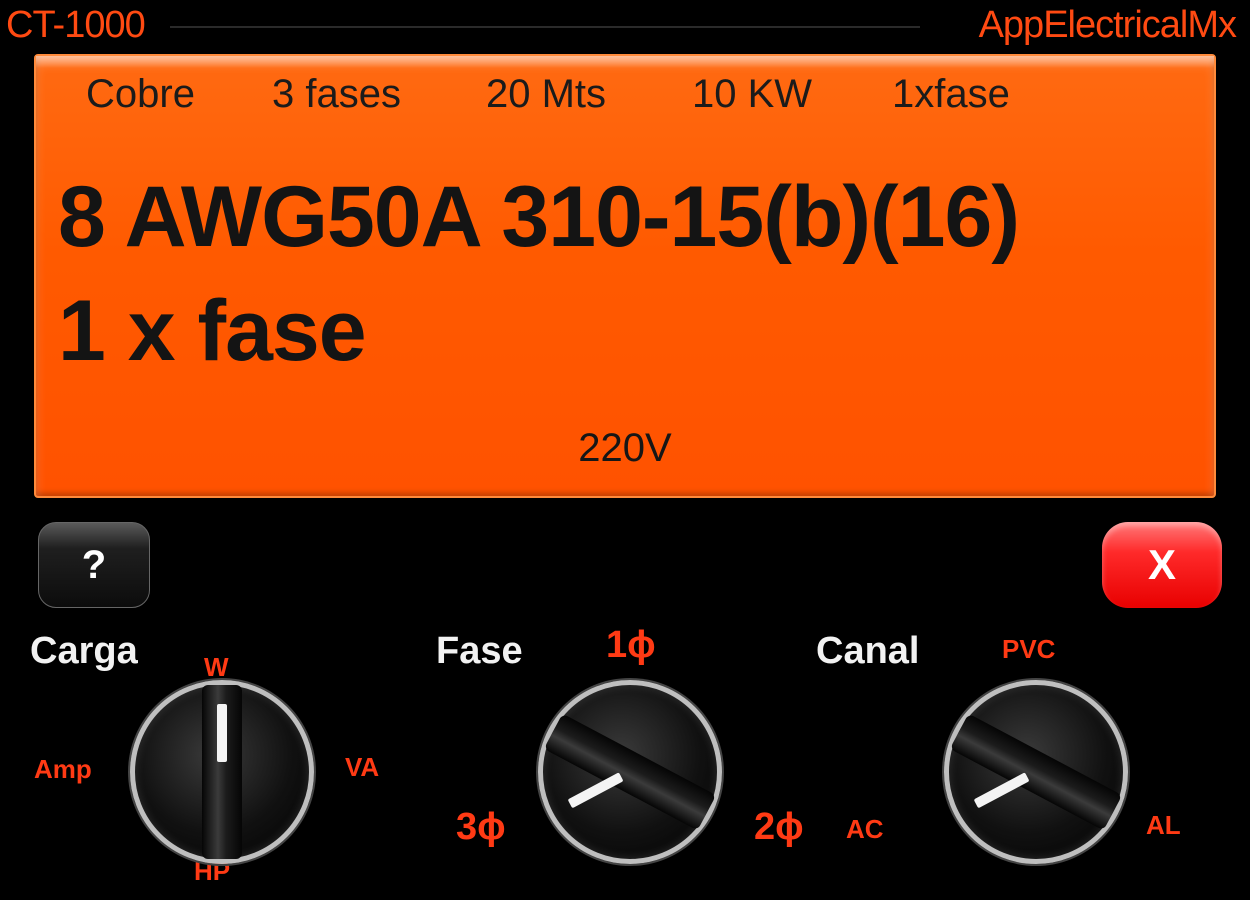  I want to click on carga-option-amp: Amp, so click(63, 769).